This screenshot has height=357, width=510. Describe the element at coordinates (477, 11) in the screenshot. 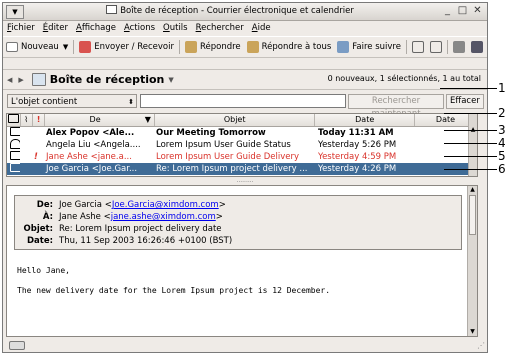

I see `close-button: ✕` at that location.